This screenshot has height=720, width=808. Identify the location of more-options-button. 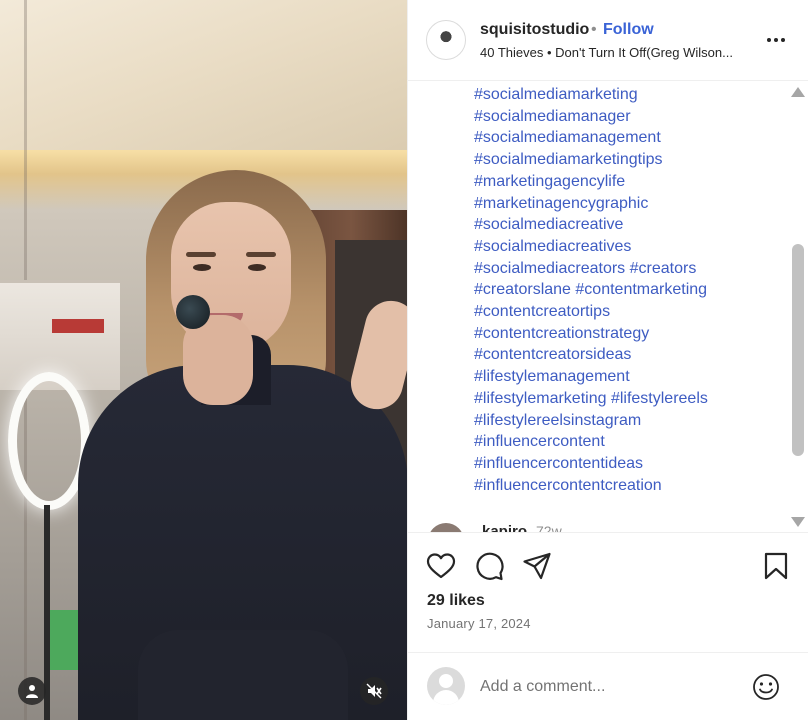
(776, 40).